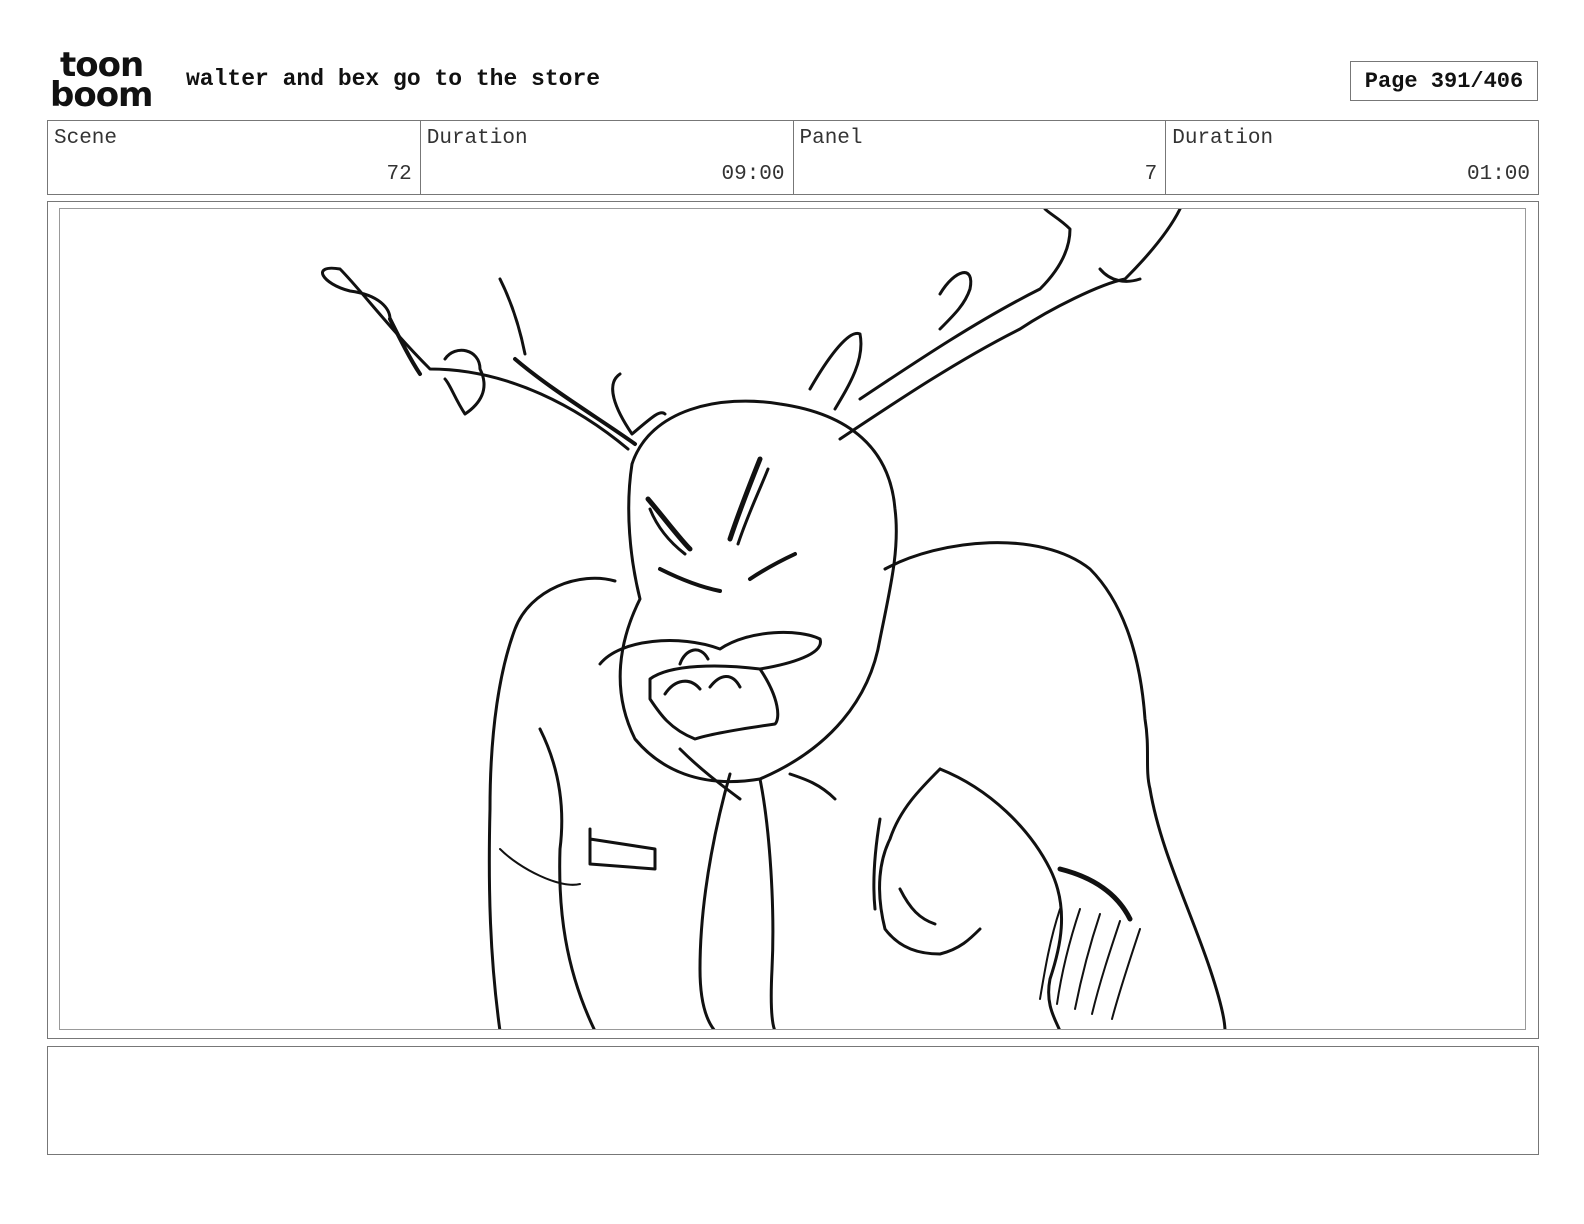  I want to click on page-indicator: Page 391/406, so click(1444, 81).